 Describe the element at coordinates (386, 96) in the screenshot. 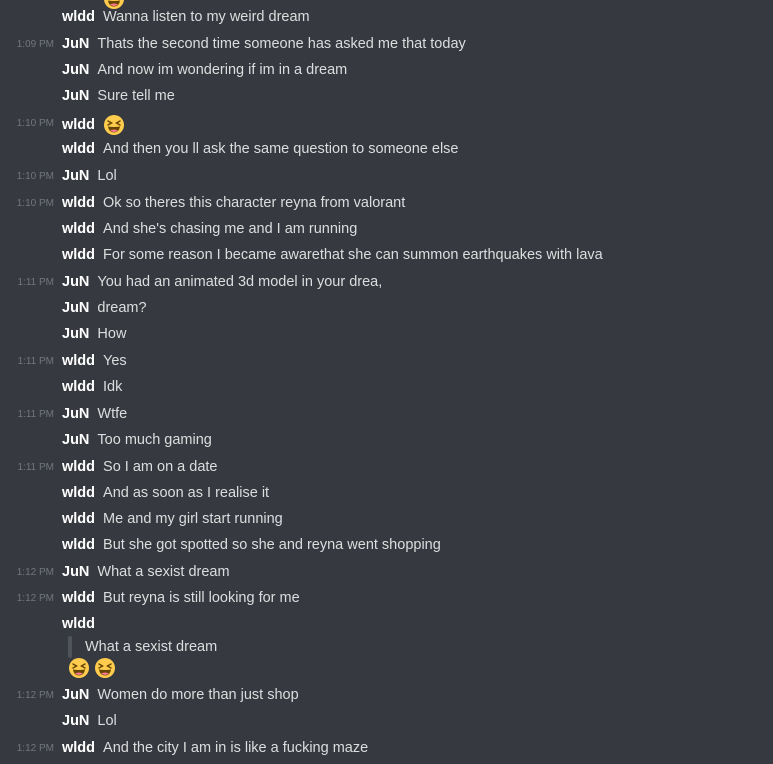

I see `chat-message: JuN Sure tell me` at that location.